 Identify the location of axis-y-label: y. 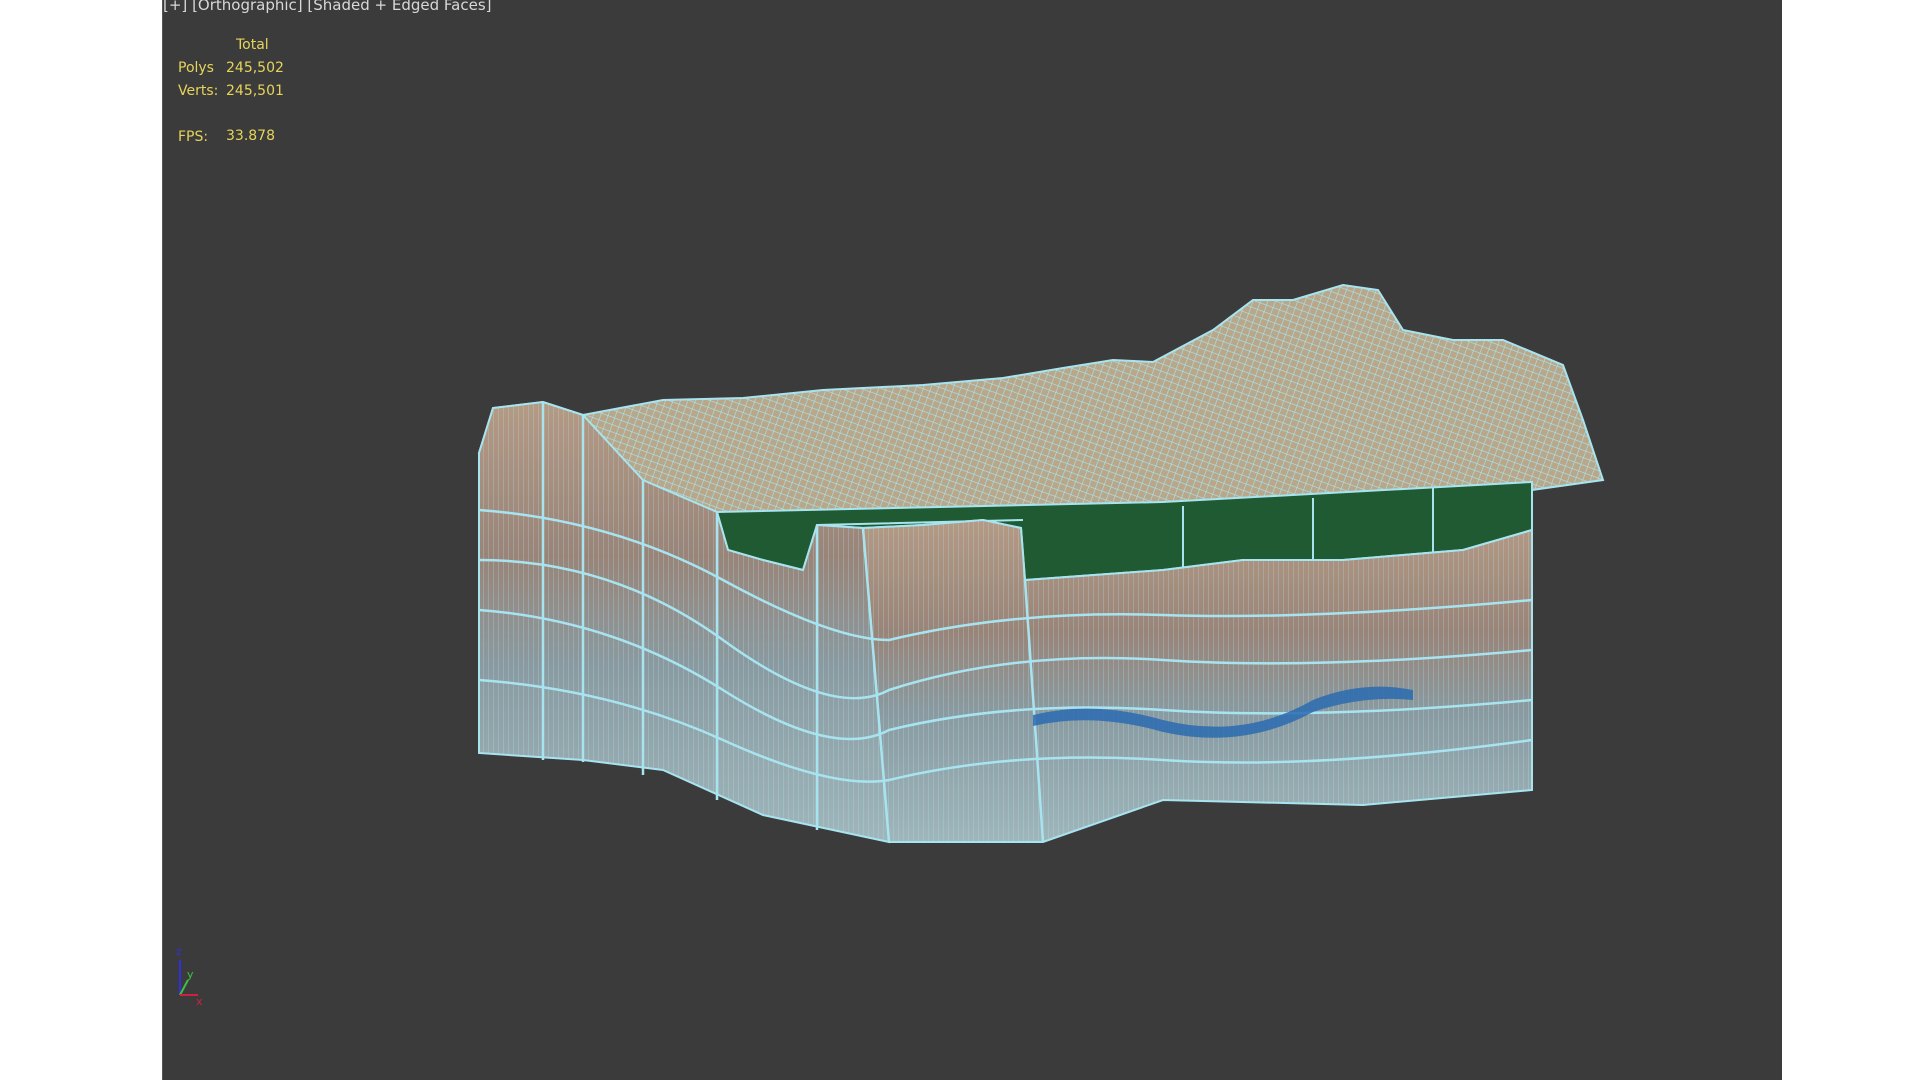
(190, 974).